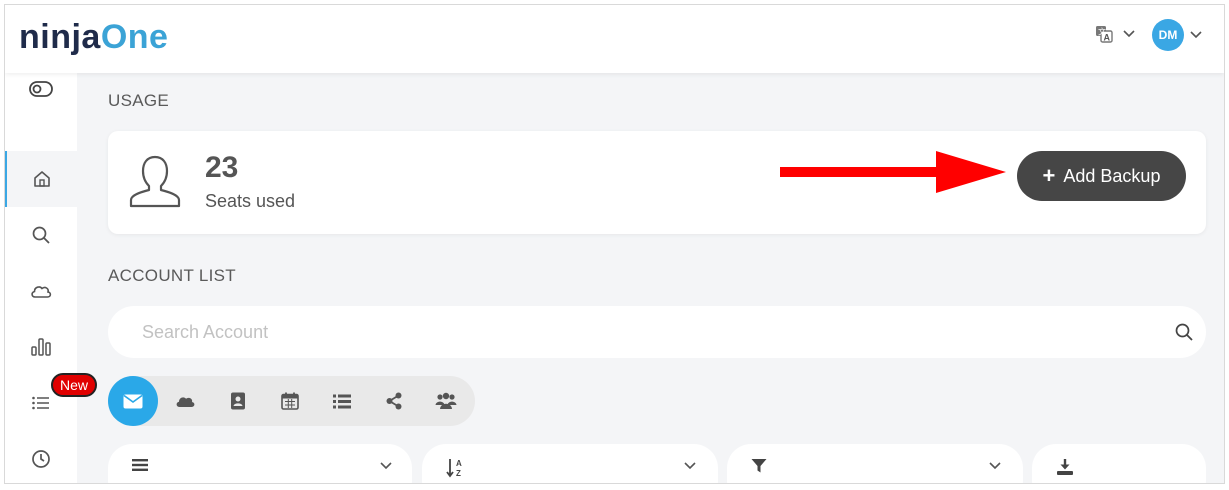 The height and width of the screenshot is (490, 1229). Describe the element at coordinates (172, 275) in the screenshot. I see `account-list-title: ACCOUNT LIST` at that location.